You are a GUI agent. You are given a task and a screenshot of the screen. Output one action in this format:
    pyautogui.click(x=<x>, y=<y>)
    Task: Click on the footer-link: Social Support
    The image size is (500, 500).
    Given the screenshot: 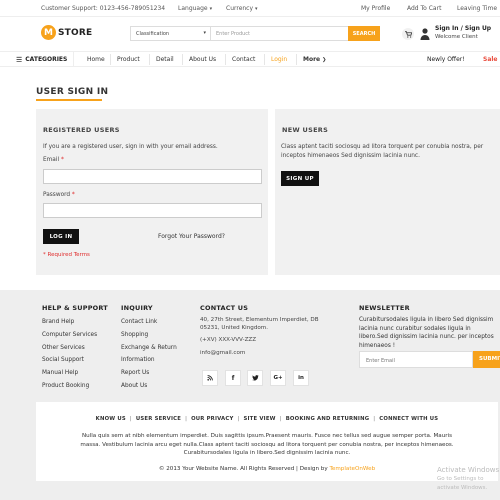 What is the action you would take?
    pyautogui.click(x=75, y=360)
    